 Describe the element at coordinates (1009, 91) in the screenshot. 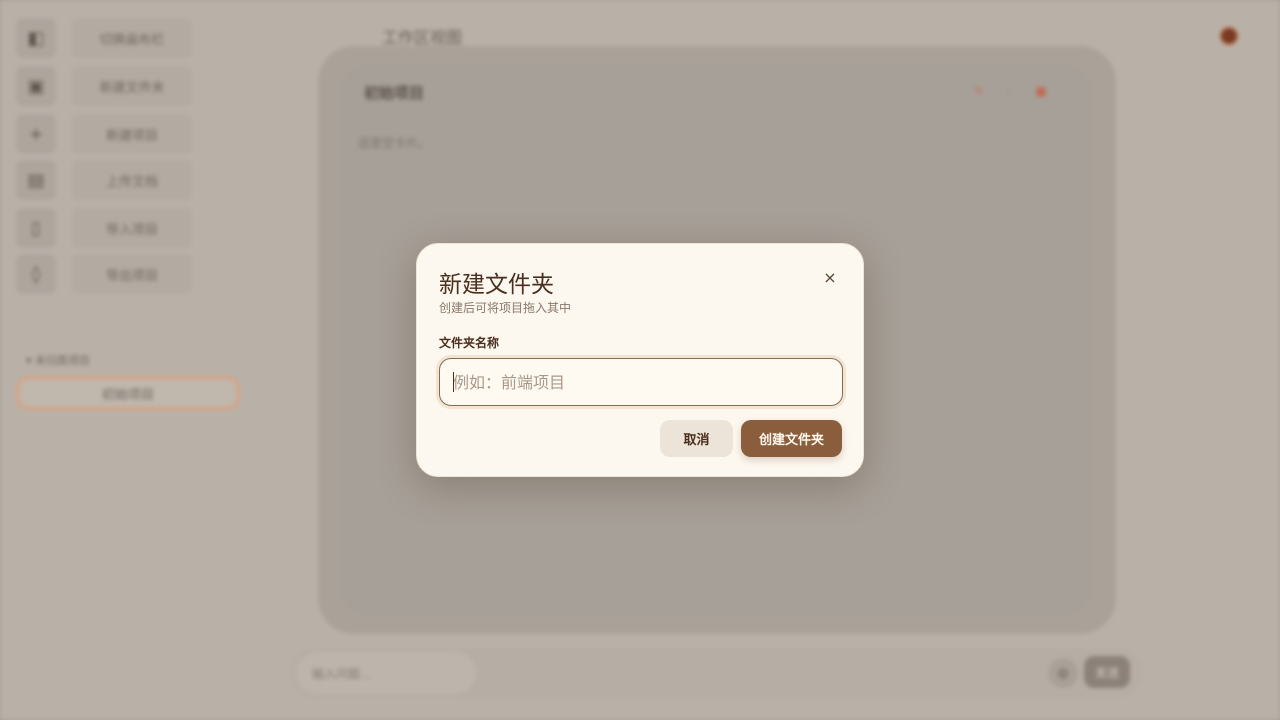

I see `more-icon: ⋮` at that location.